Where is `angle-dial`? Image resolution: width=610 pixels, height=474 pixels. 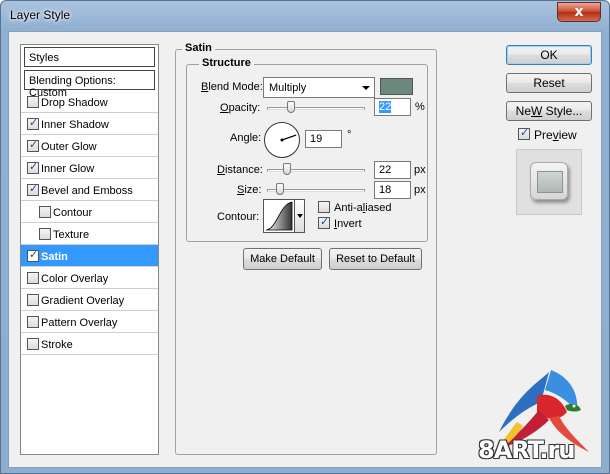 angle-dial is located at coordinates (282, 140).